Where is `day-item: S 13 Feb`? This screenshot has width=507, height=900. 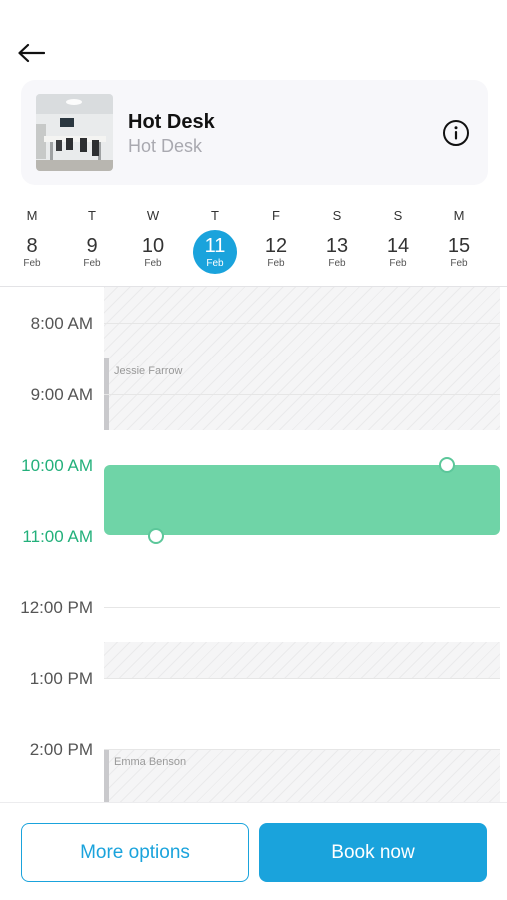
day-item: S 13 Feb is located at coordinates (337, 242).